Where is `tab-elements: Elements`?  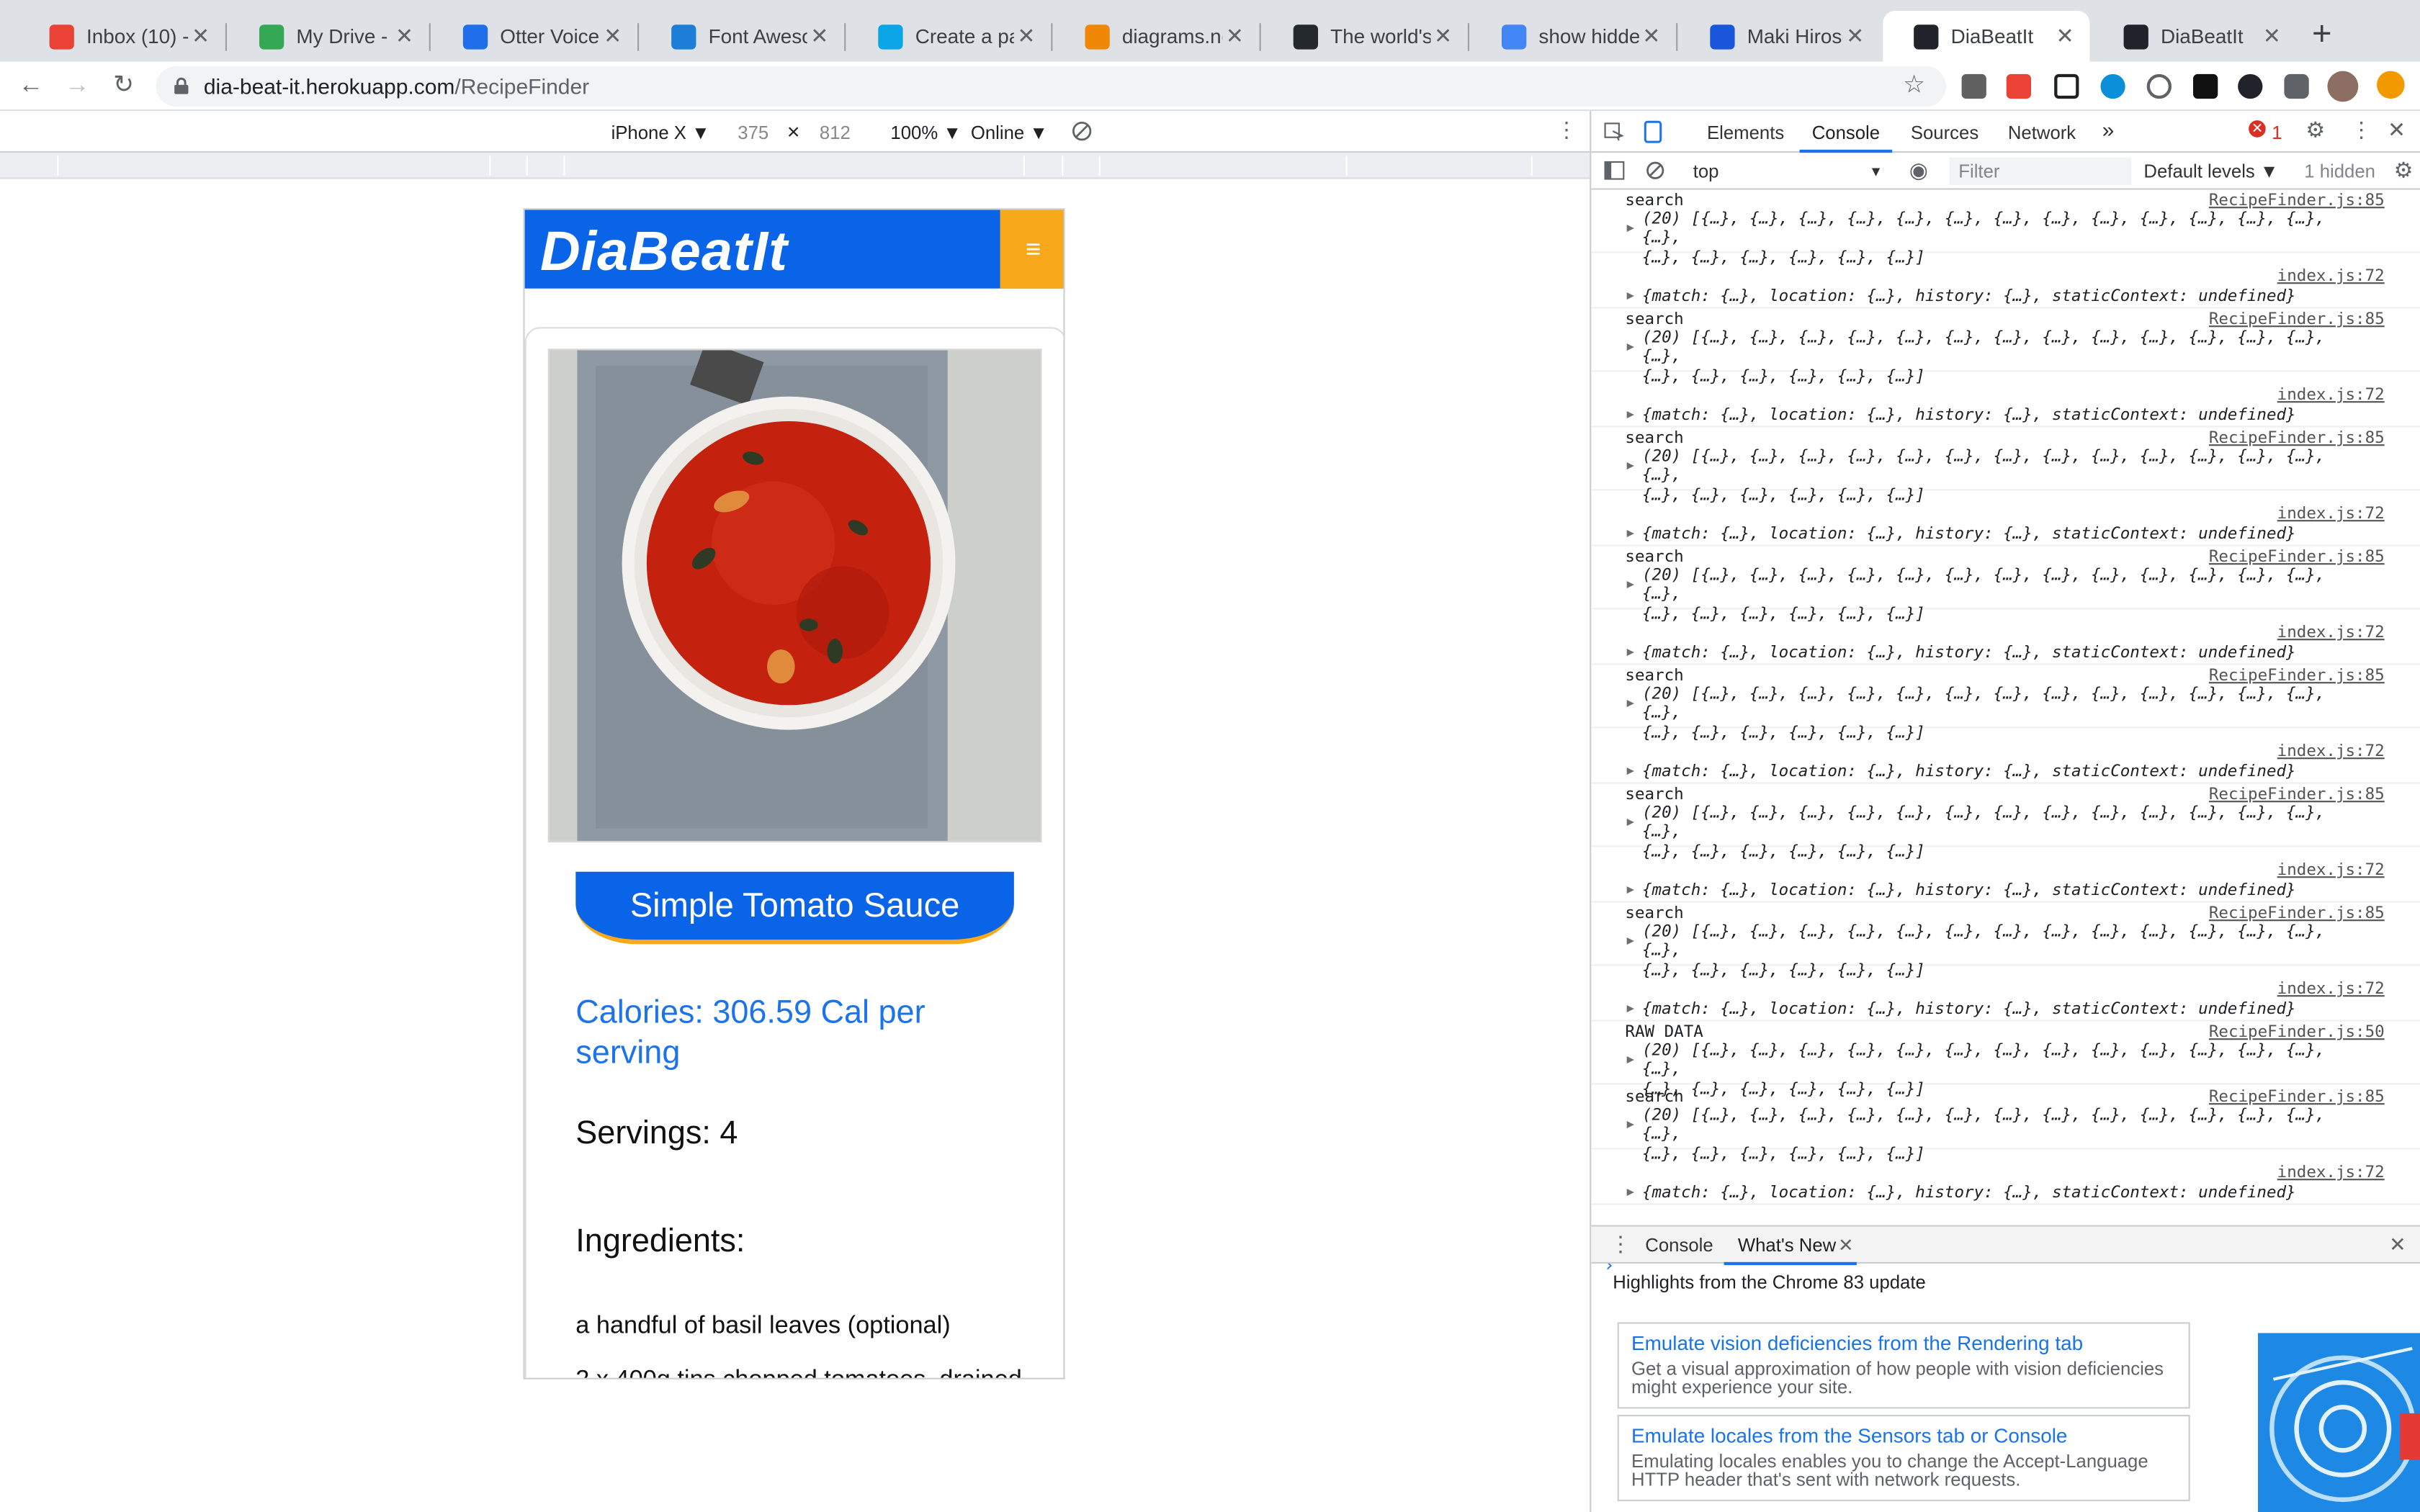 tab-elements: Elements is located at coordinates (1745, 132).